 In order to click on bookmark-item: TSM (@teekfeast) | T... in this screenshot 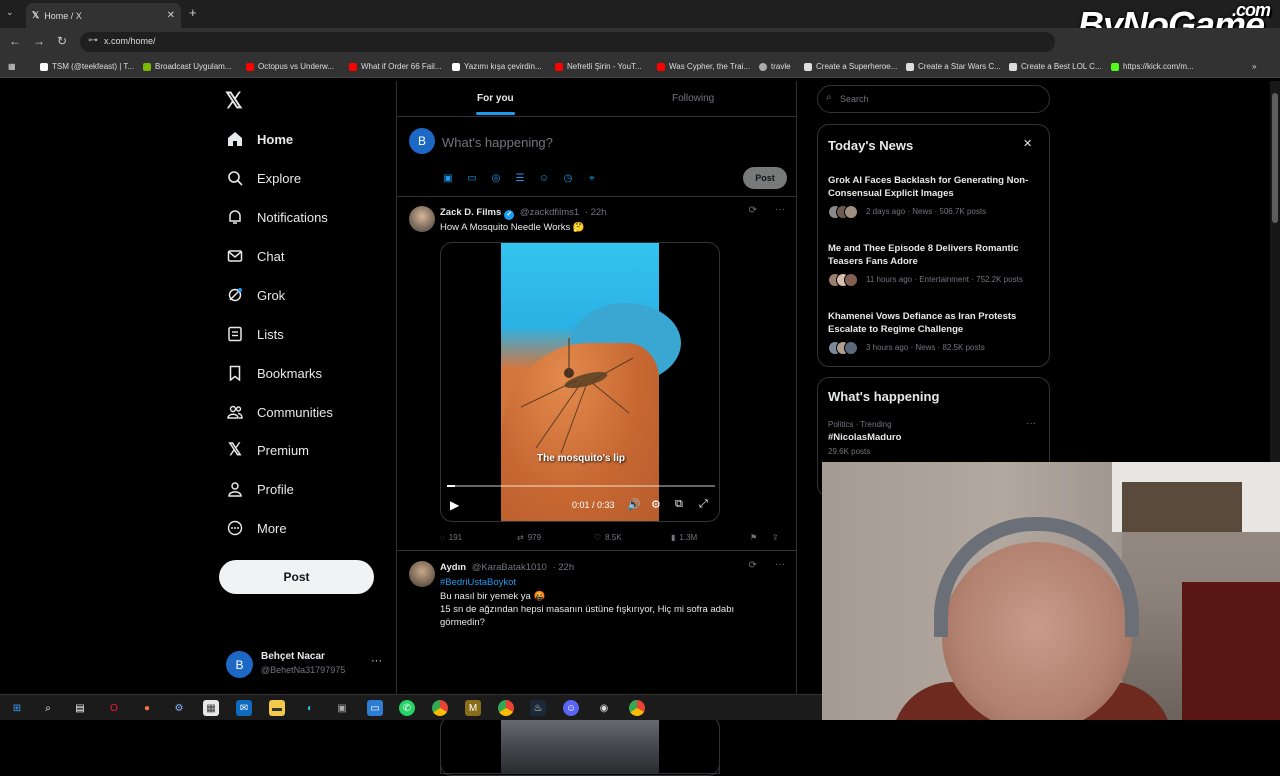, I will do `click(87, 66)`.